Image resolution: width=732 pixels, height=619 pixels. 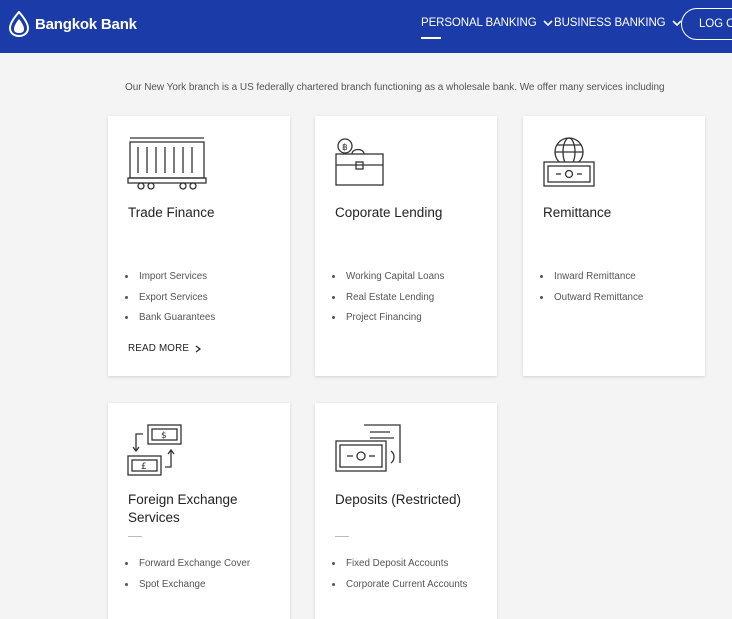 What do you see at coordinates (200, 276) in the screenshot?
I see `list-item: Import Services` at bounding box center [200, 276].